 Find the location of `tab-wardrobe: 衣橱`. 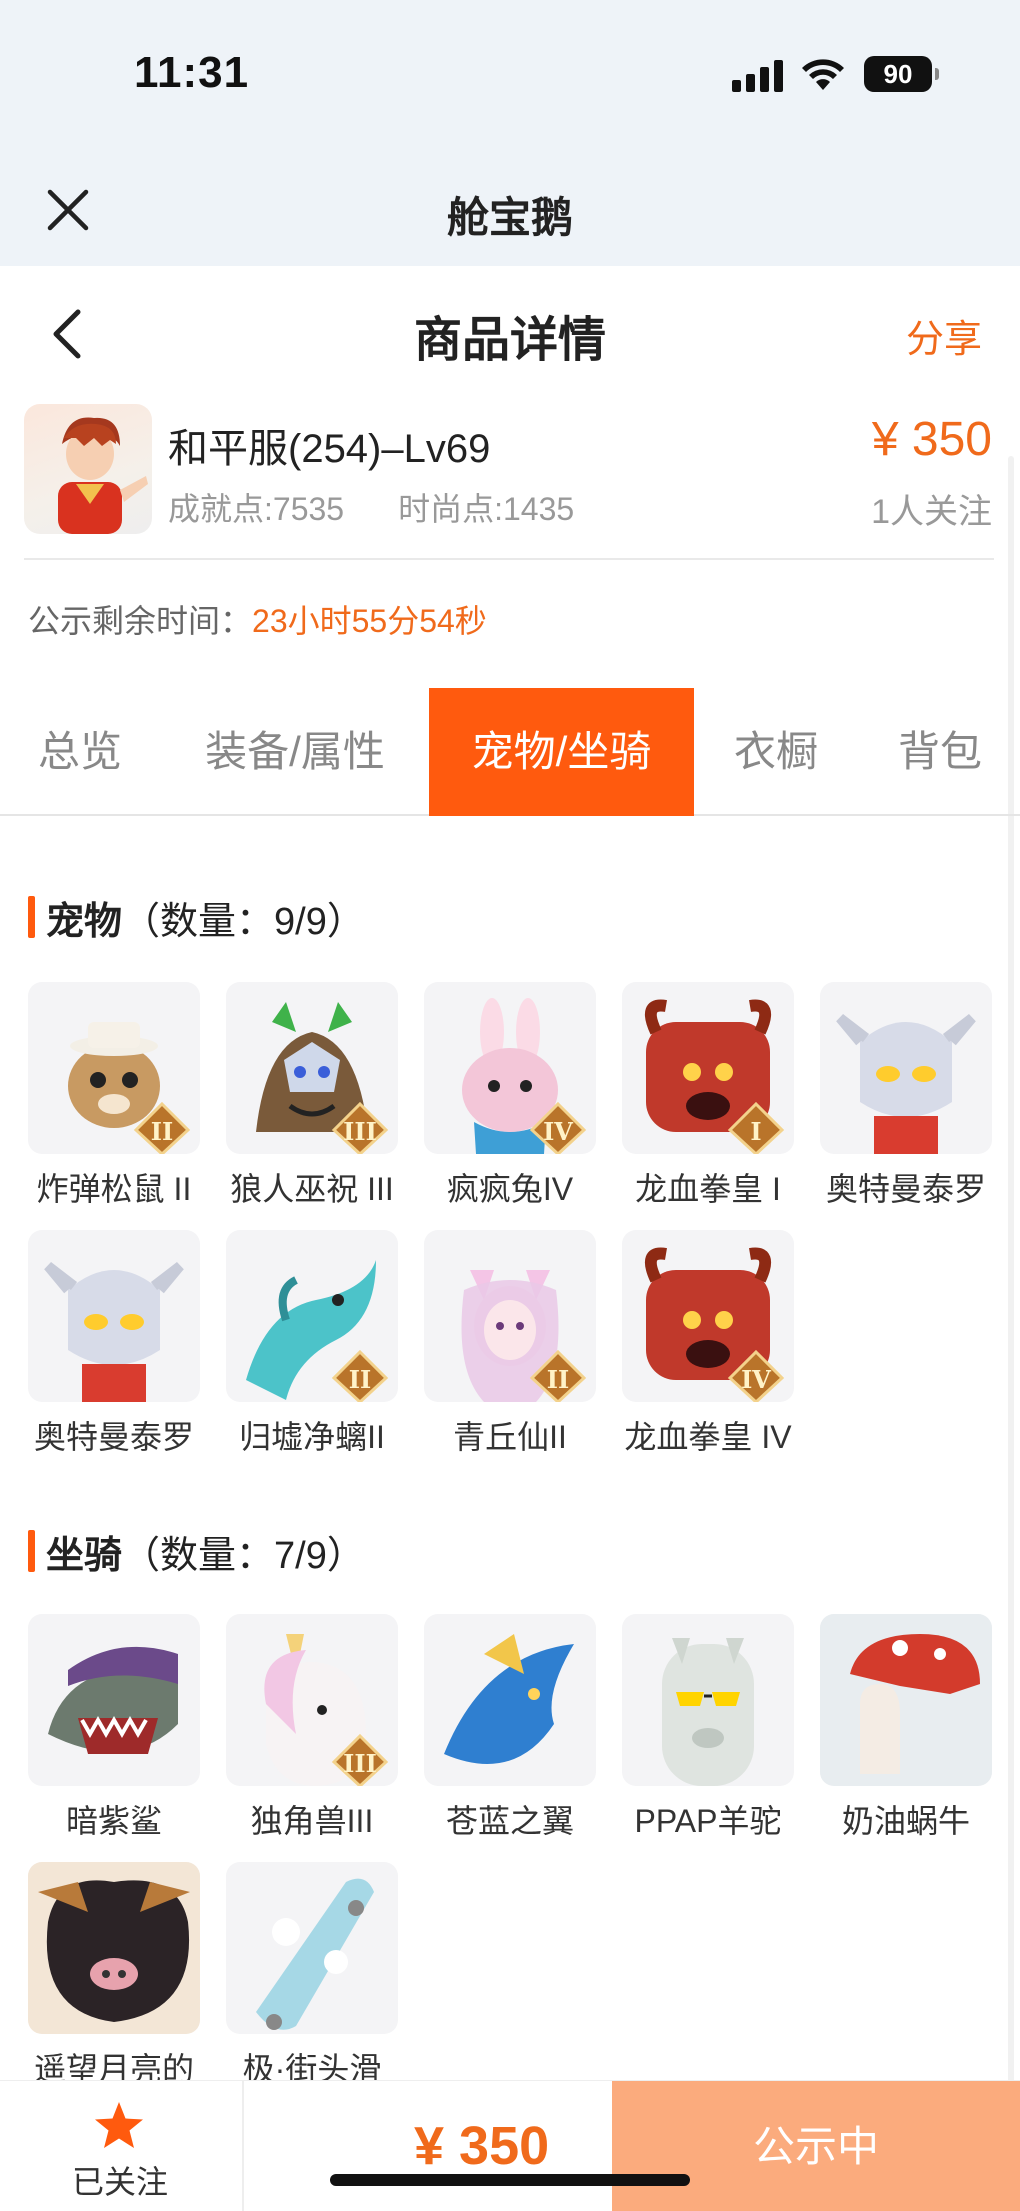

tab-wardrobe: 衣橱 is located at coordinates (776, 752).